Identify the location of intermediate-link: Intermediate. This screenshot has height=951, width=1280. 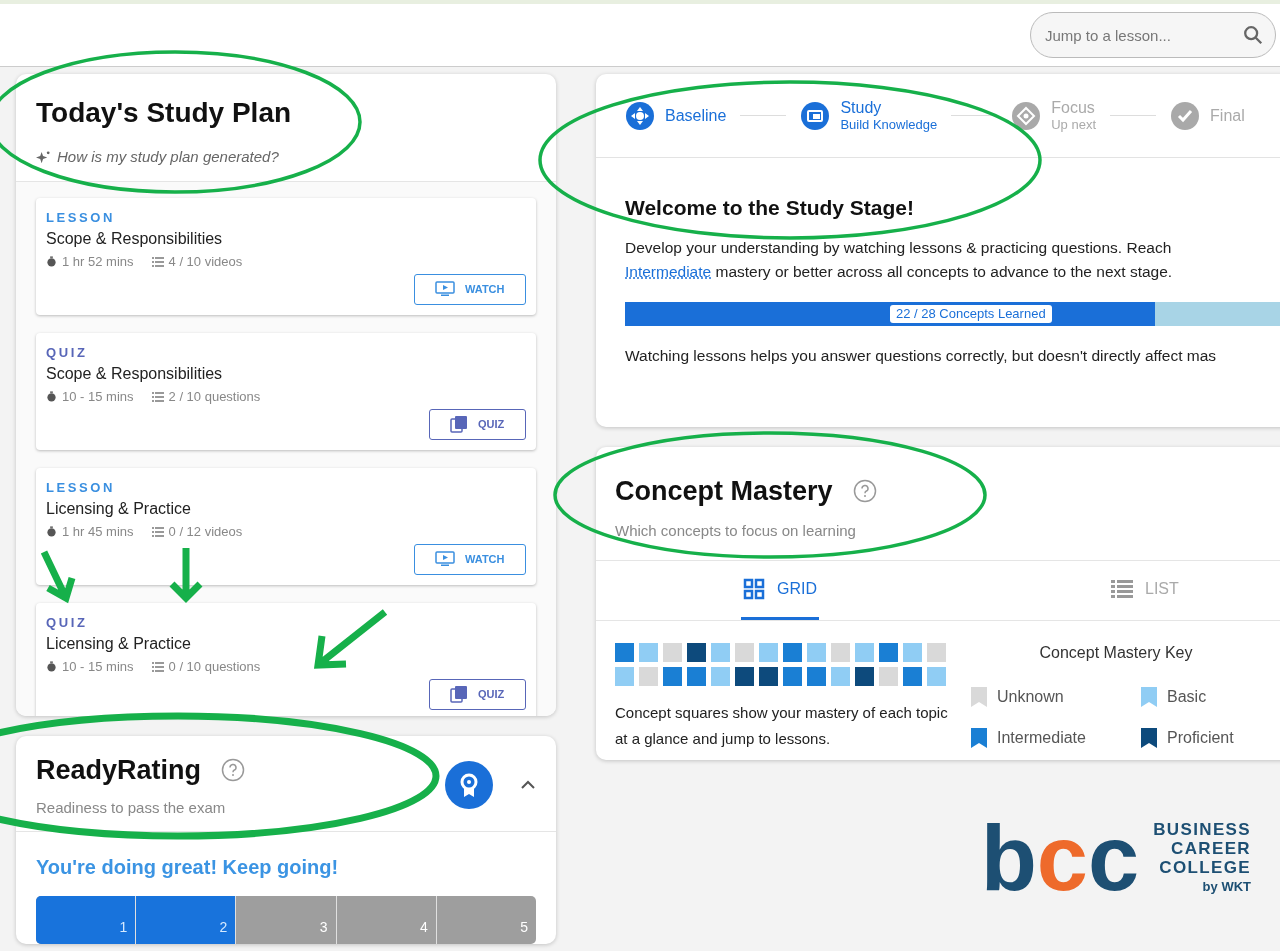
(668, 271).